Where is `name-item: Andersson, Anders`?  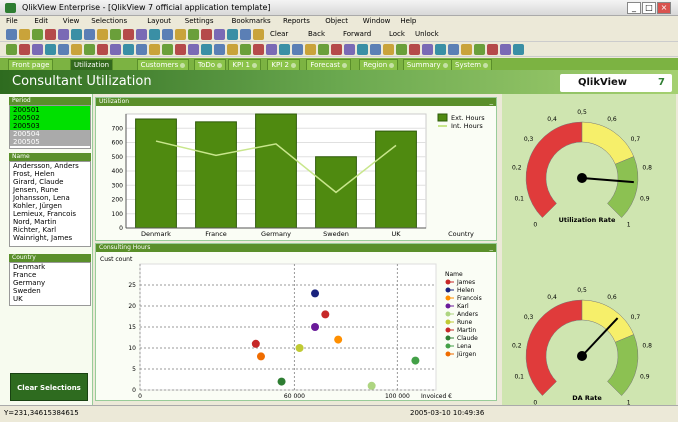 name-item: Andersson, Anders is located at coordinates (50, 166).